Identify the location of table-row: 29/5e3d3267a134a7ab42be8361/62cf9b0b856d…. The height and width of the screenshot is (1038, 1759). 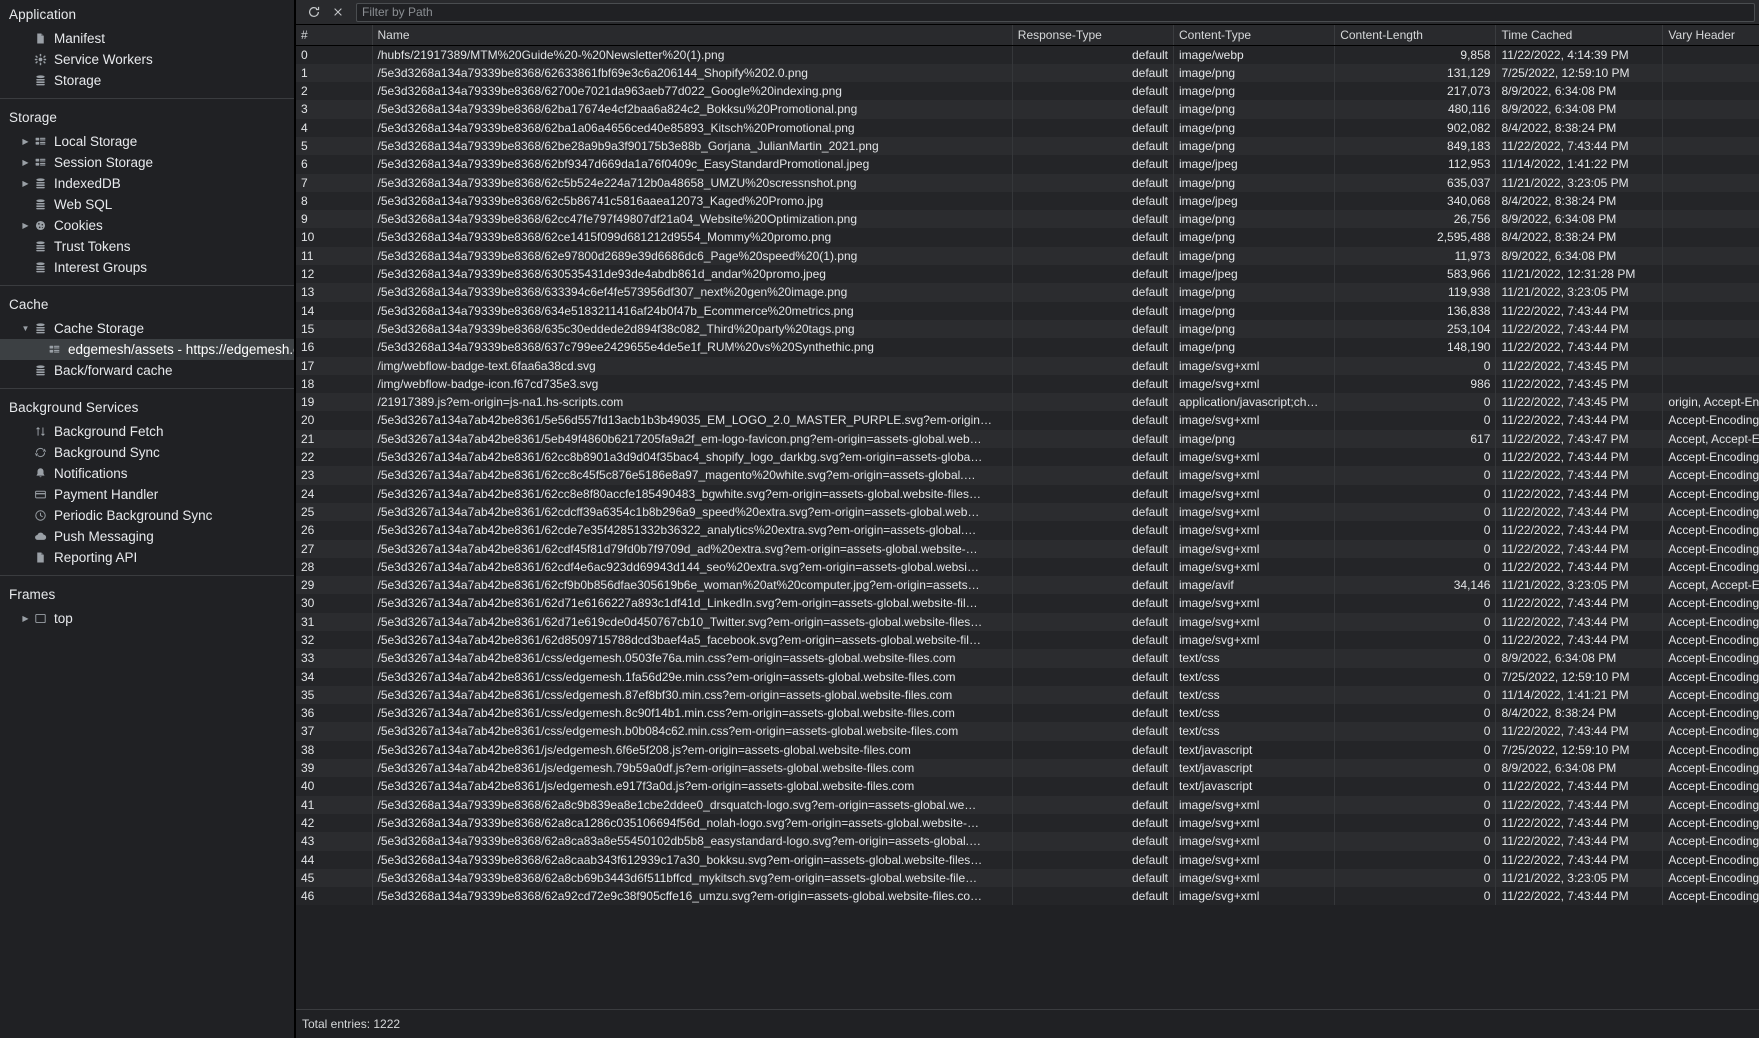
(1027, 585).